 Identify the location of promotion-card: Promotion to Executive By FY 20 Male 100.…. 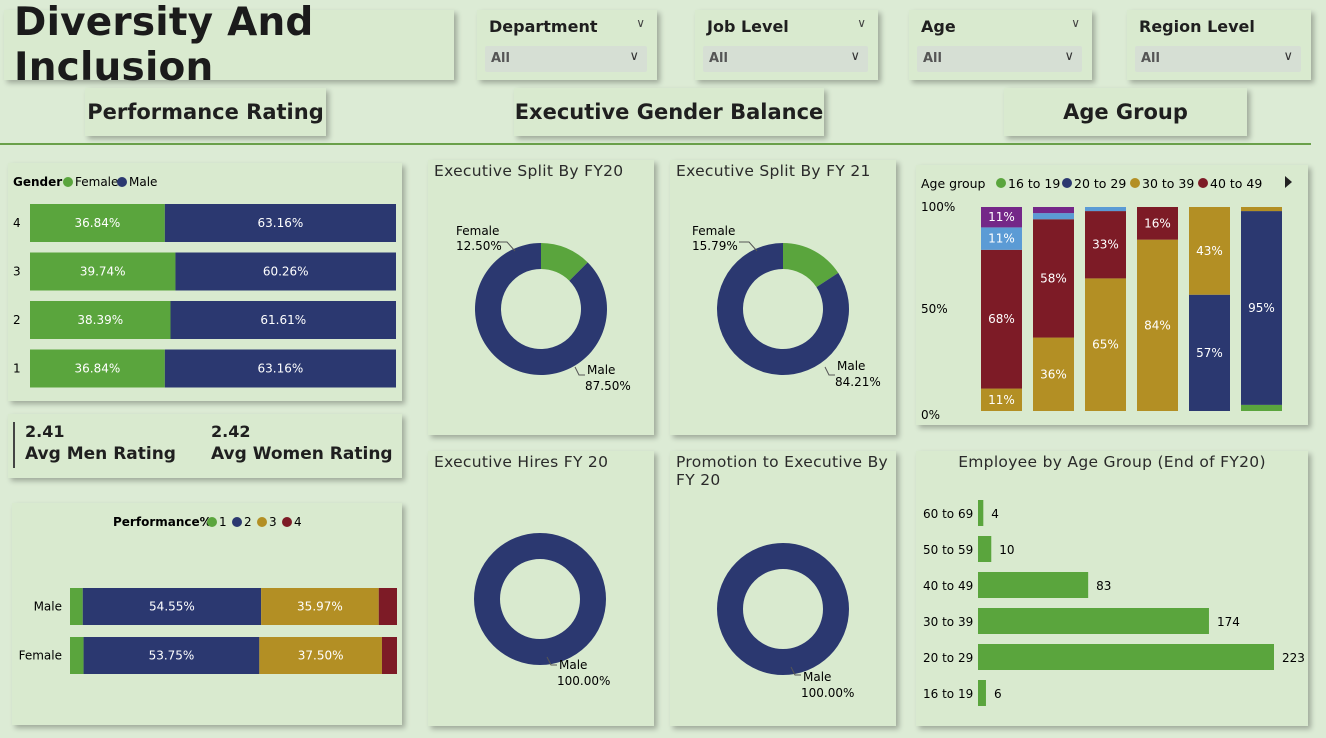
(783, 588).